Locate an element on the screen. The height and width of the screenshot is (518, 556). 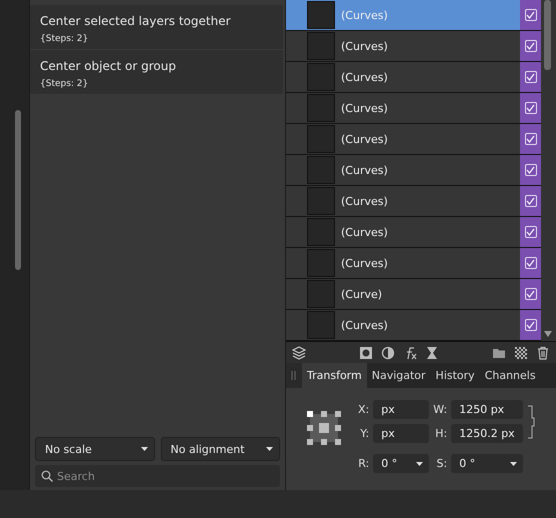
layer-name: (Curve) is located at coordinates (362, 294).